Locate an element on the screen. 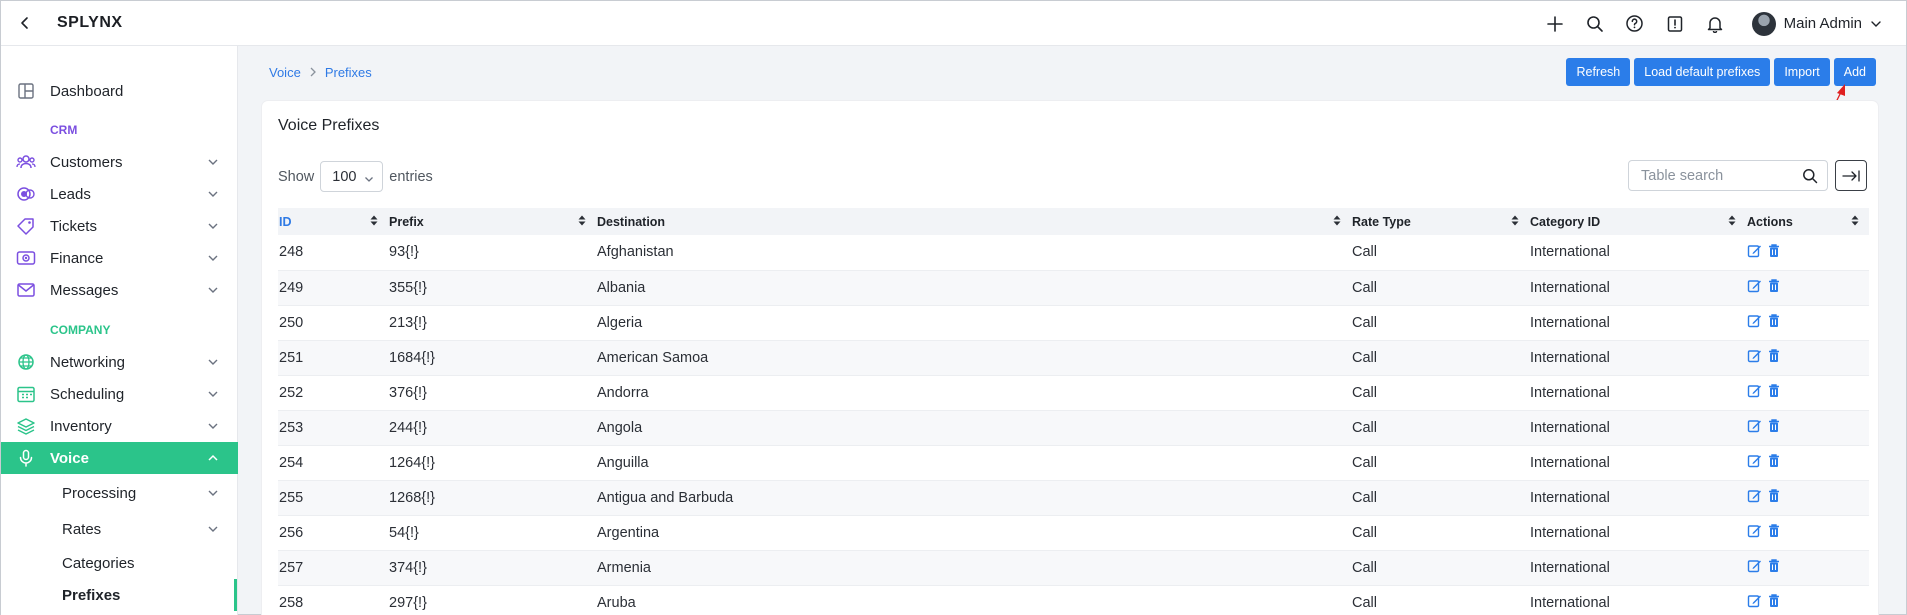 Image resolution: width=1907 pixels, height=615 pixels. sidebar-item-inventory: Inventory is located at coordinates (119, 426).